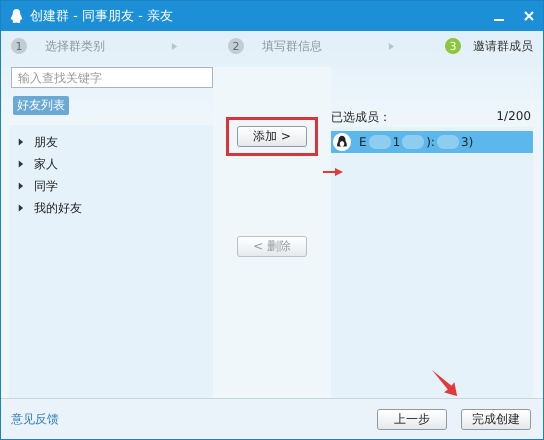  I want to click on avatar-icon, so click(342, 142).